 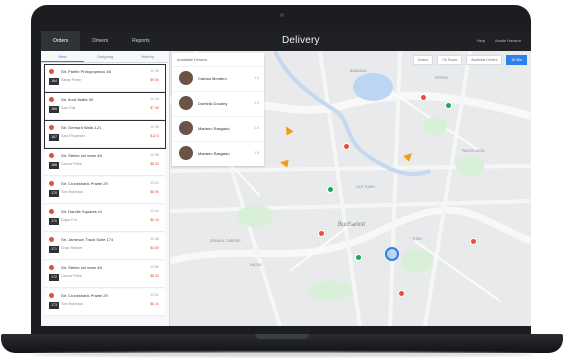 What do you see at coordinates (68, 108) in the screenshot?
I see `customer-name: Sam Rail` at bounding box center [68, 108].